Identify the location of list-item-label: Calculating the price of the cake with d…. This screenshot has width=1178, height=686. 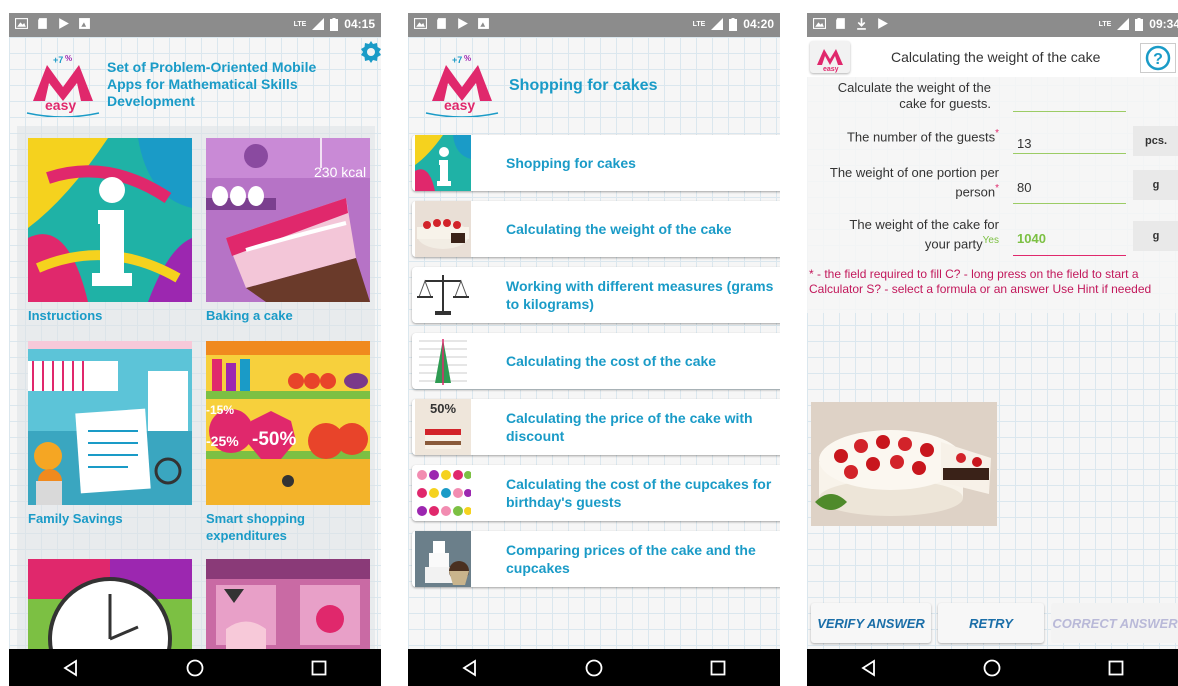
(629, 427).